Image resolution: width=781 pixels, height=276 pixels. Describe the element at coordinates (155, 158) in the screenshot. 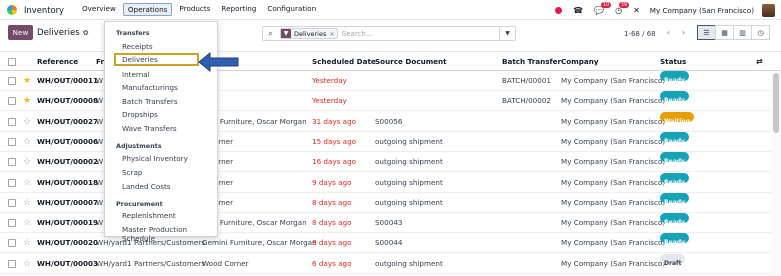

I see `dropdown-item-physical-inventory: Physical Inventory` at that location.